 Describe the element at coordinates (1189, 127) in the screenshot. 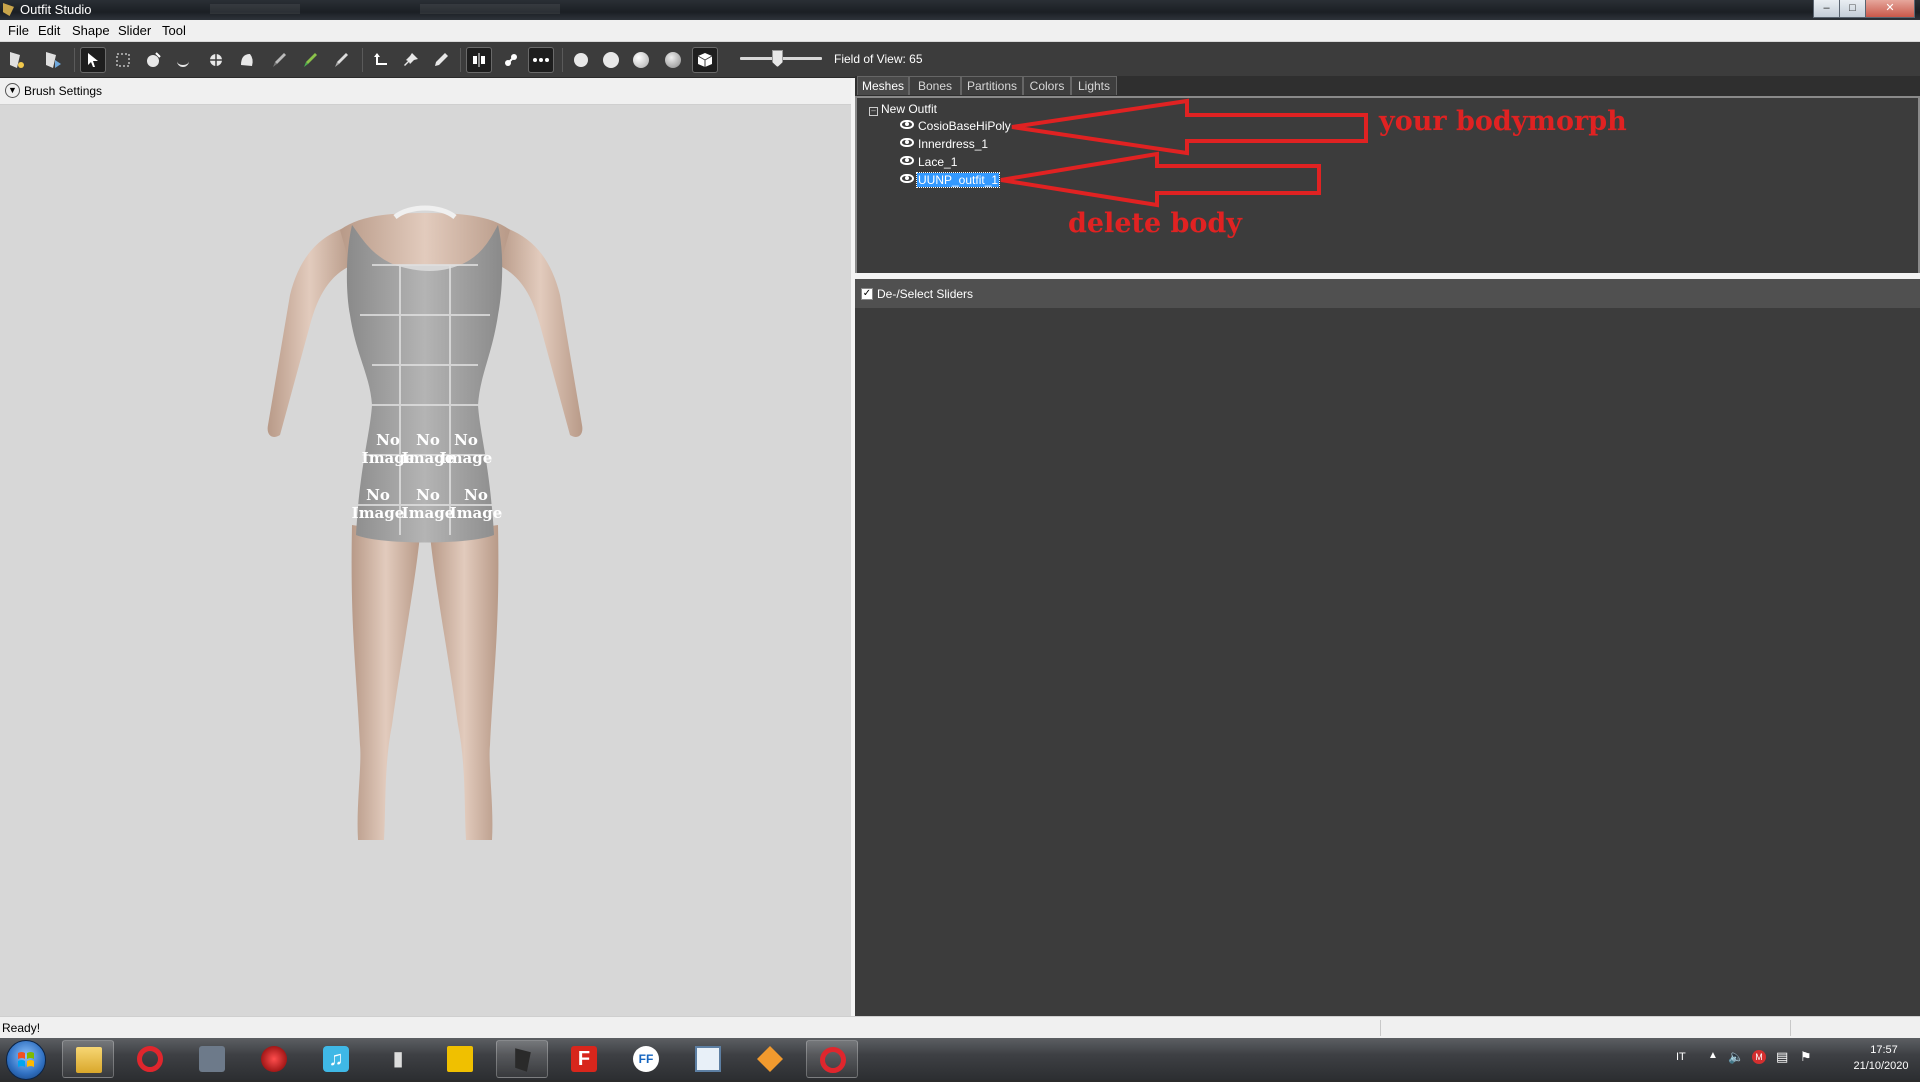

I see `arrow-to-bodymorph` at that location.